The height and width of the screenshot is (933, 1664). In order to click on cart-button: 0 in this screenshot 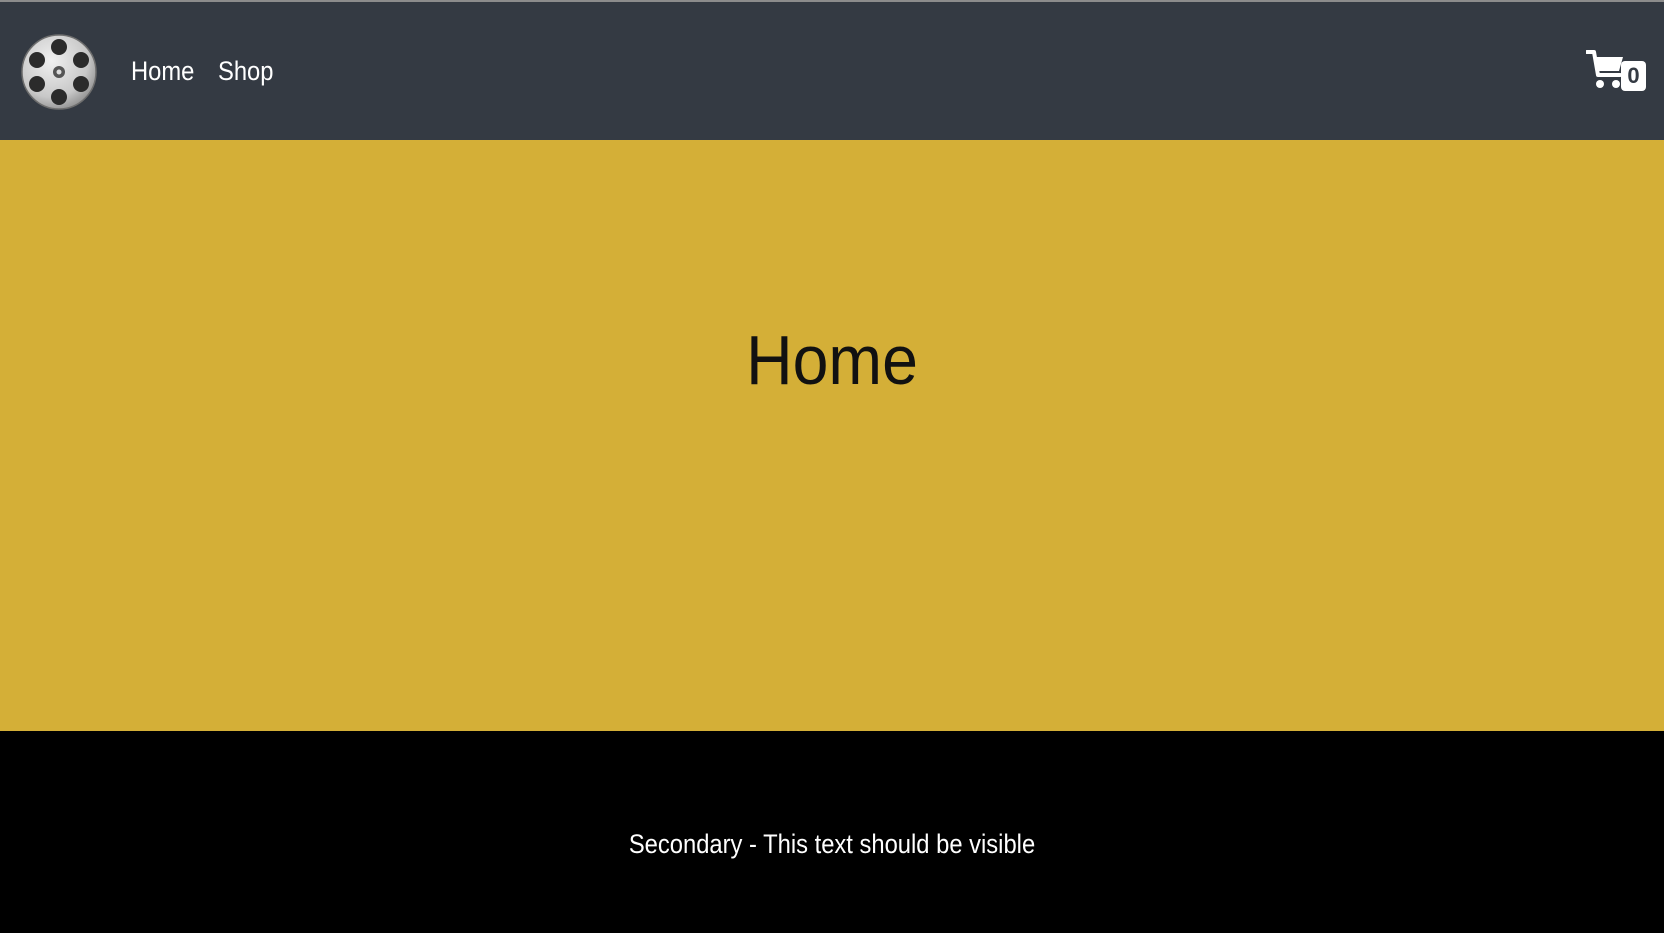, I will do `click(1617, 72)`.